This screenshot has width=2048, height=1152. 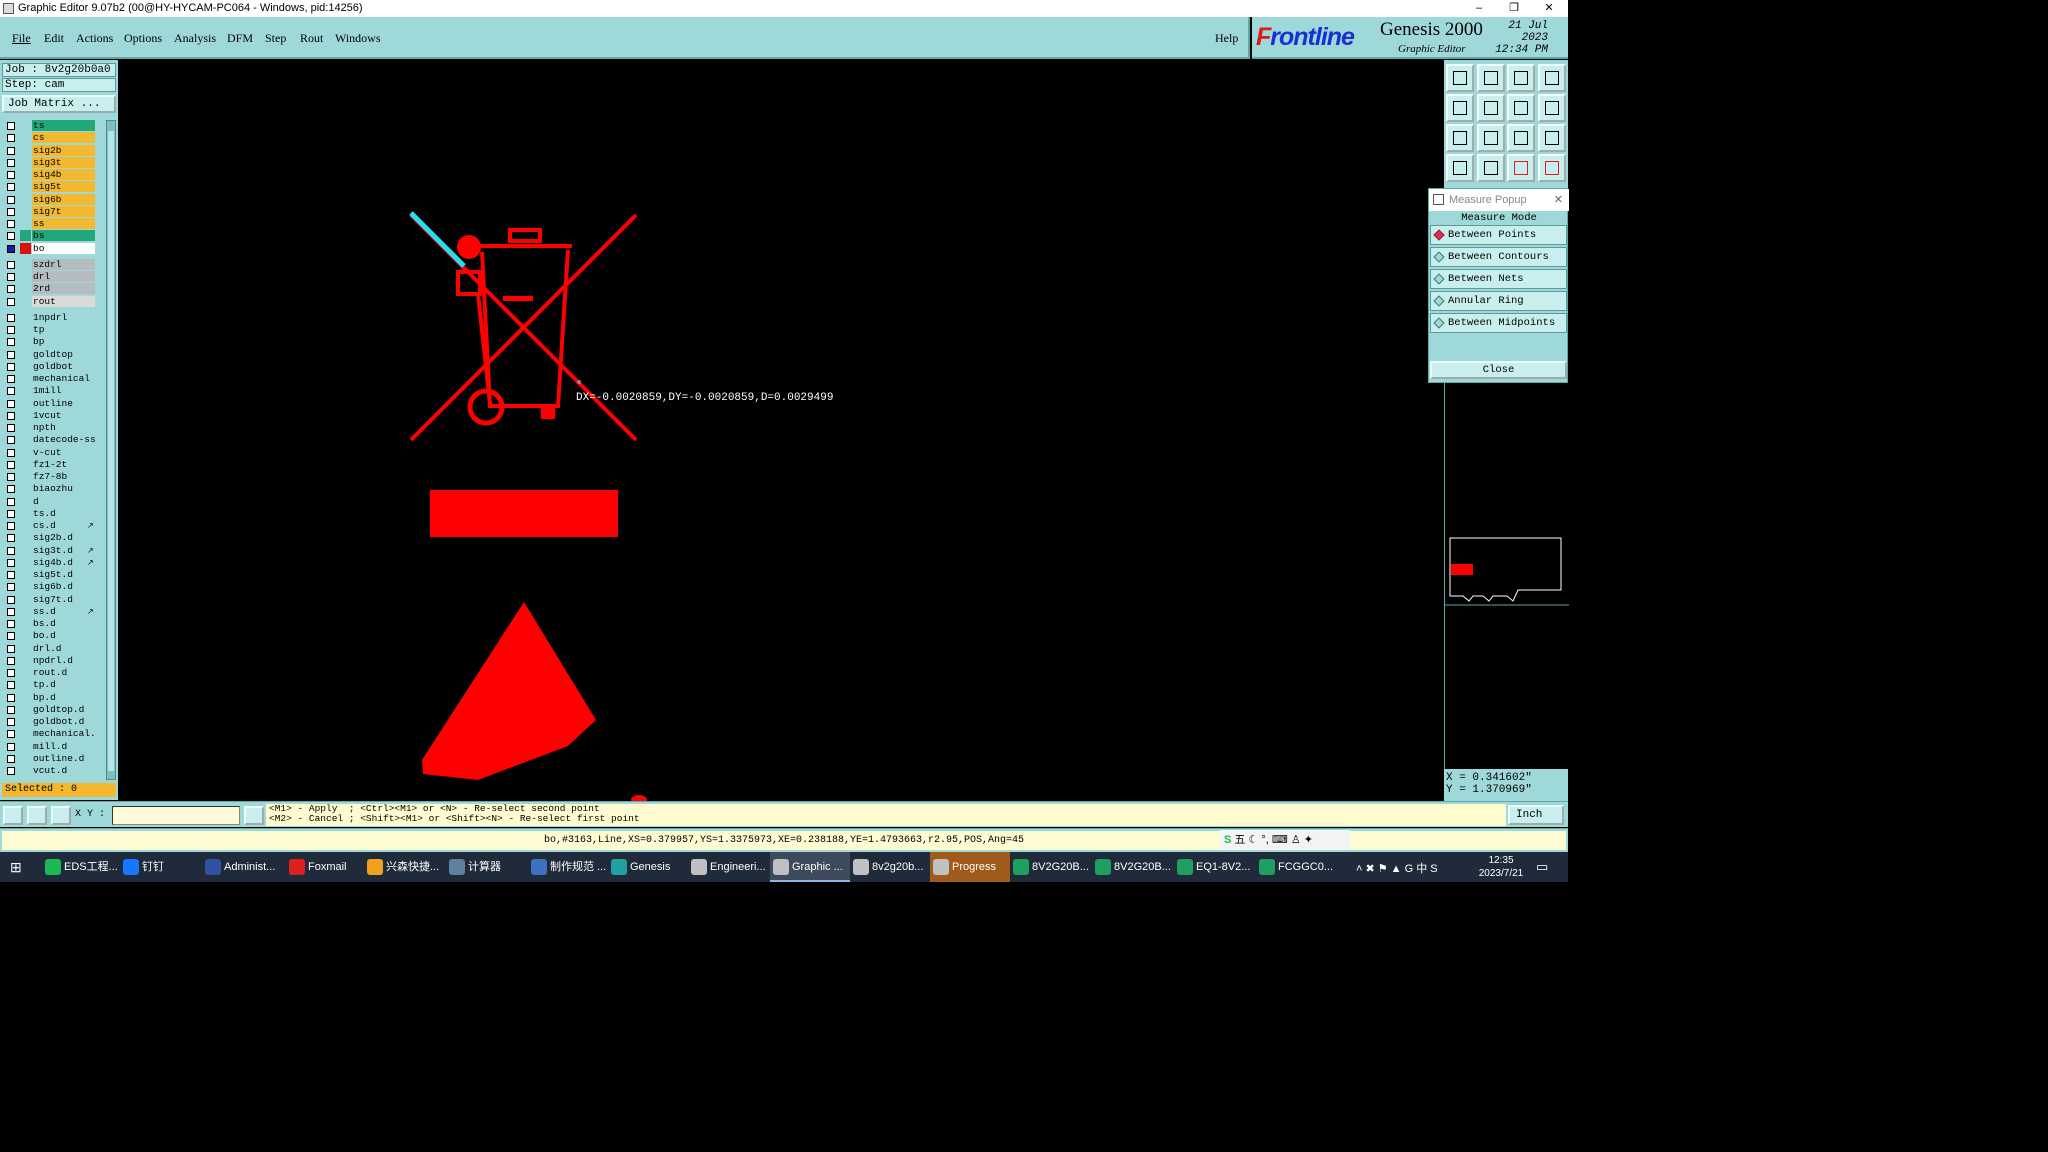 What do you see at coordinates (1499, 200) in the screenshot?
I see `popup-header: Measure Popup ✕` at bounding box center [1499, 200].